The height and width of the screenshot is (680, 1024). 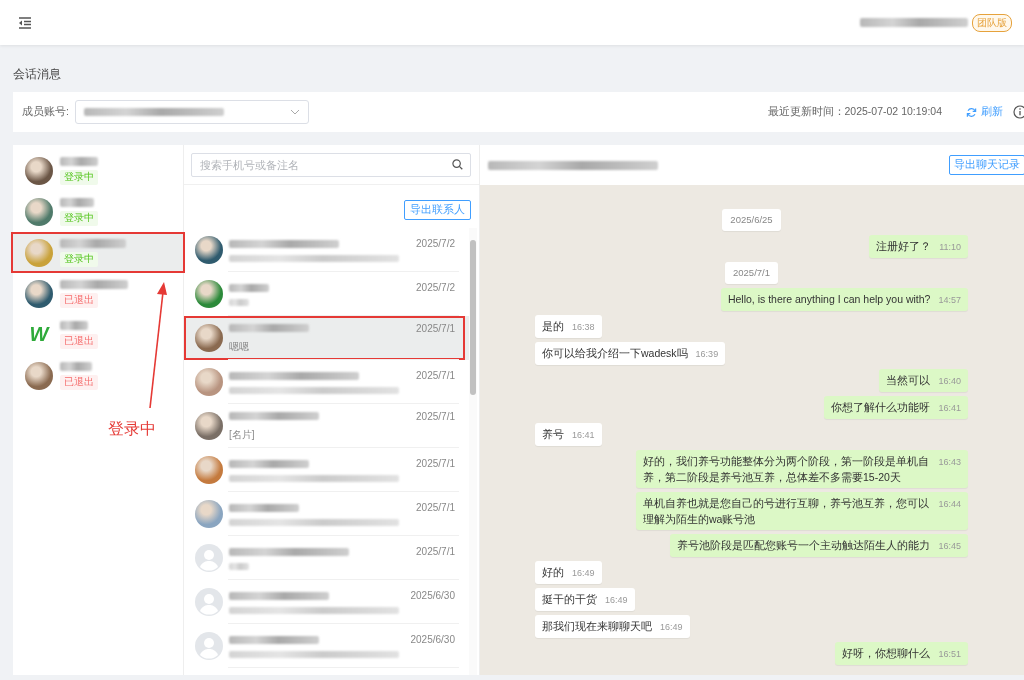 What do you see at coordinates (881, 407) in the screenshot?
I see `message-text: 你想了解什么功能呀` at bounding box center [881, 407].